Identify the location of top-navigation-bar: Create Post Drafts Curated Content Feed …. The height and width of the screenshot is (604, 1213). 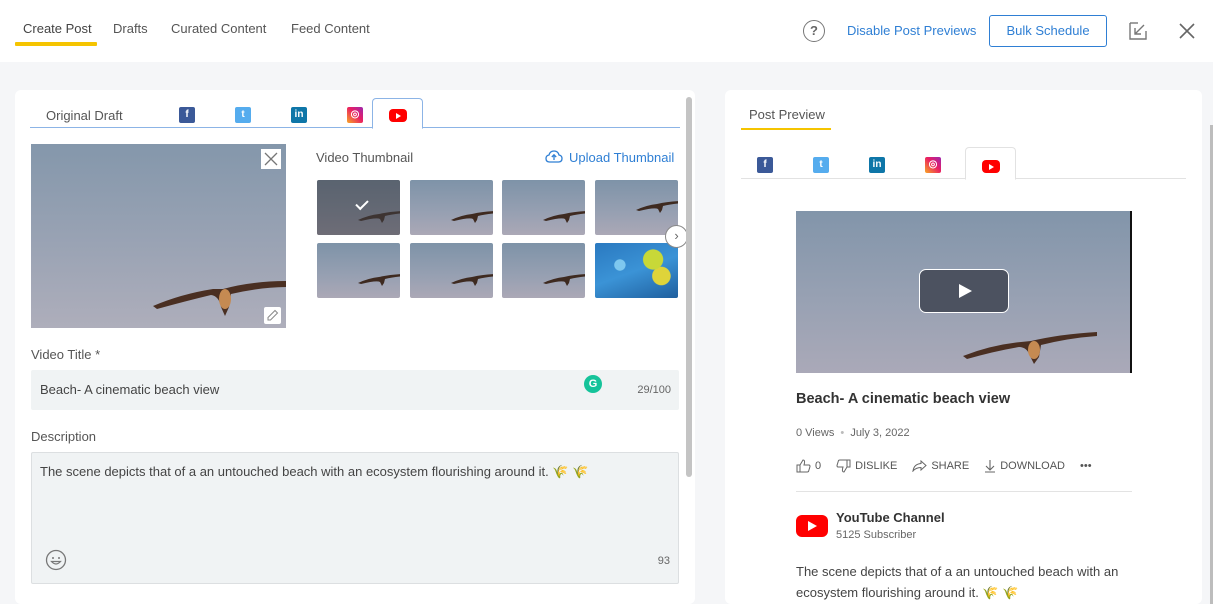
(606, 31).